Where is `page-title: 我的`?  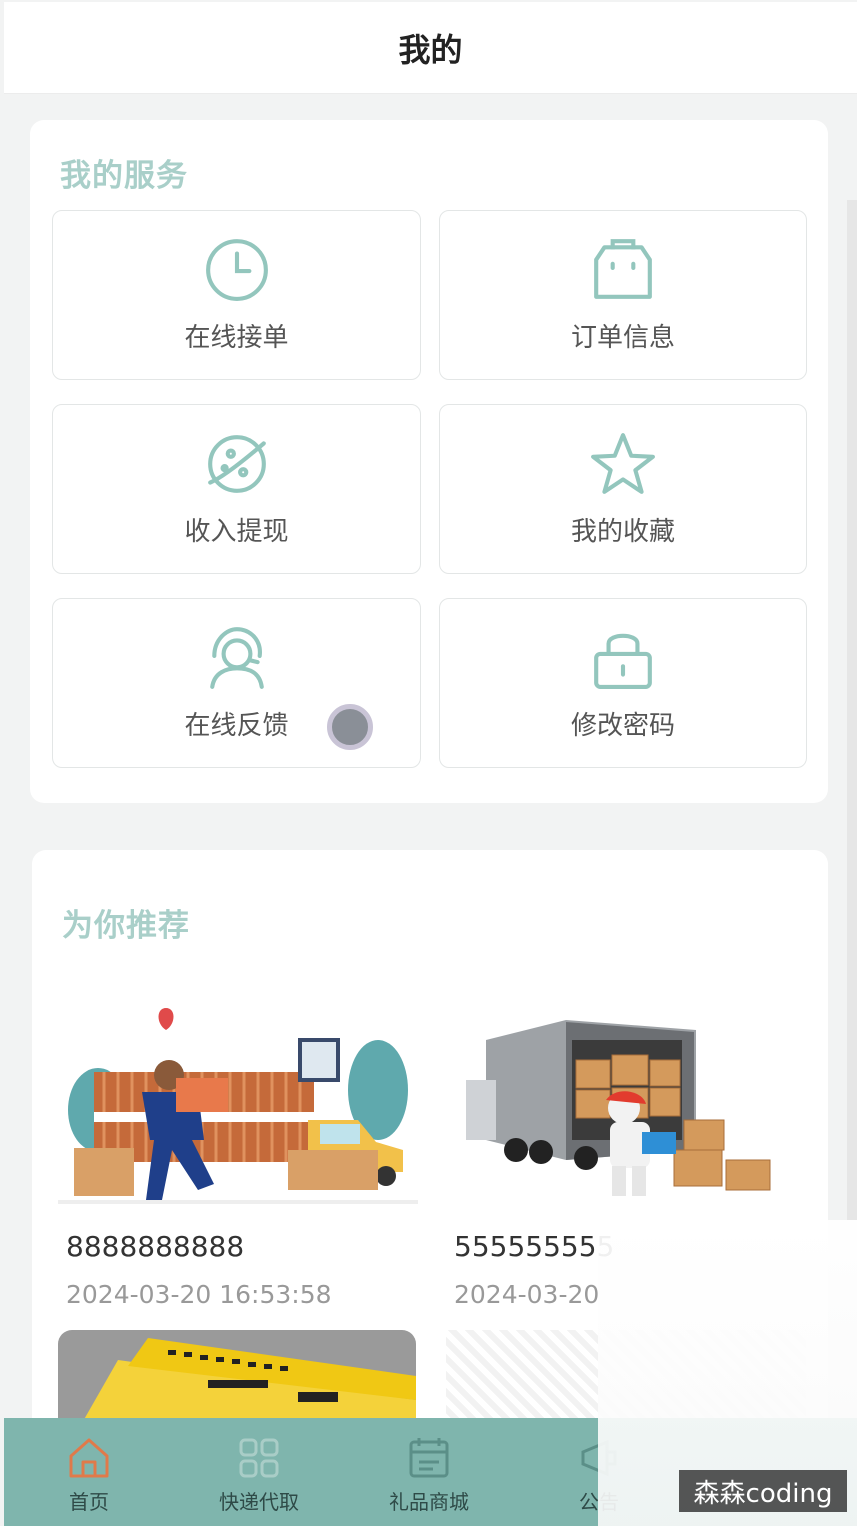
page-title: 我的 is located at coordinates (430, 49).